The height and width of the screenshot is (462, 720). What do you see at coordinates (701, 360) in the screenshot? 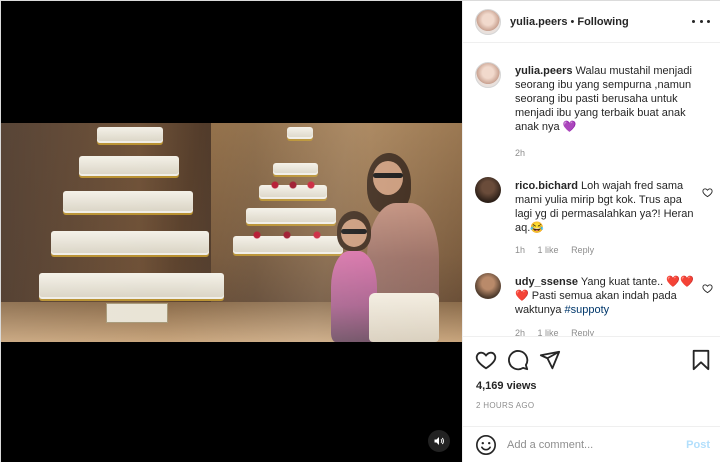
I see `bookmark-icon` at bounding box center [701, 360].